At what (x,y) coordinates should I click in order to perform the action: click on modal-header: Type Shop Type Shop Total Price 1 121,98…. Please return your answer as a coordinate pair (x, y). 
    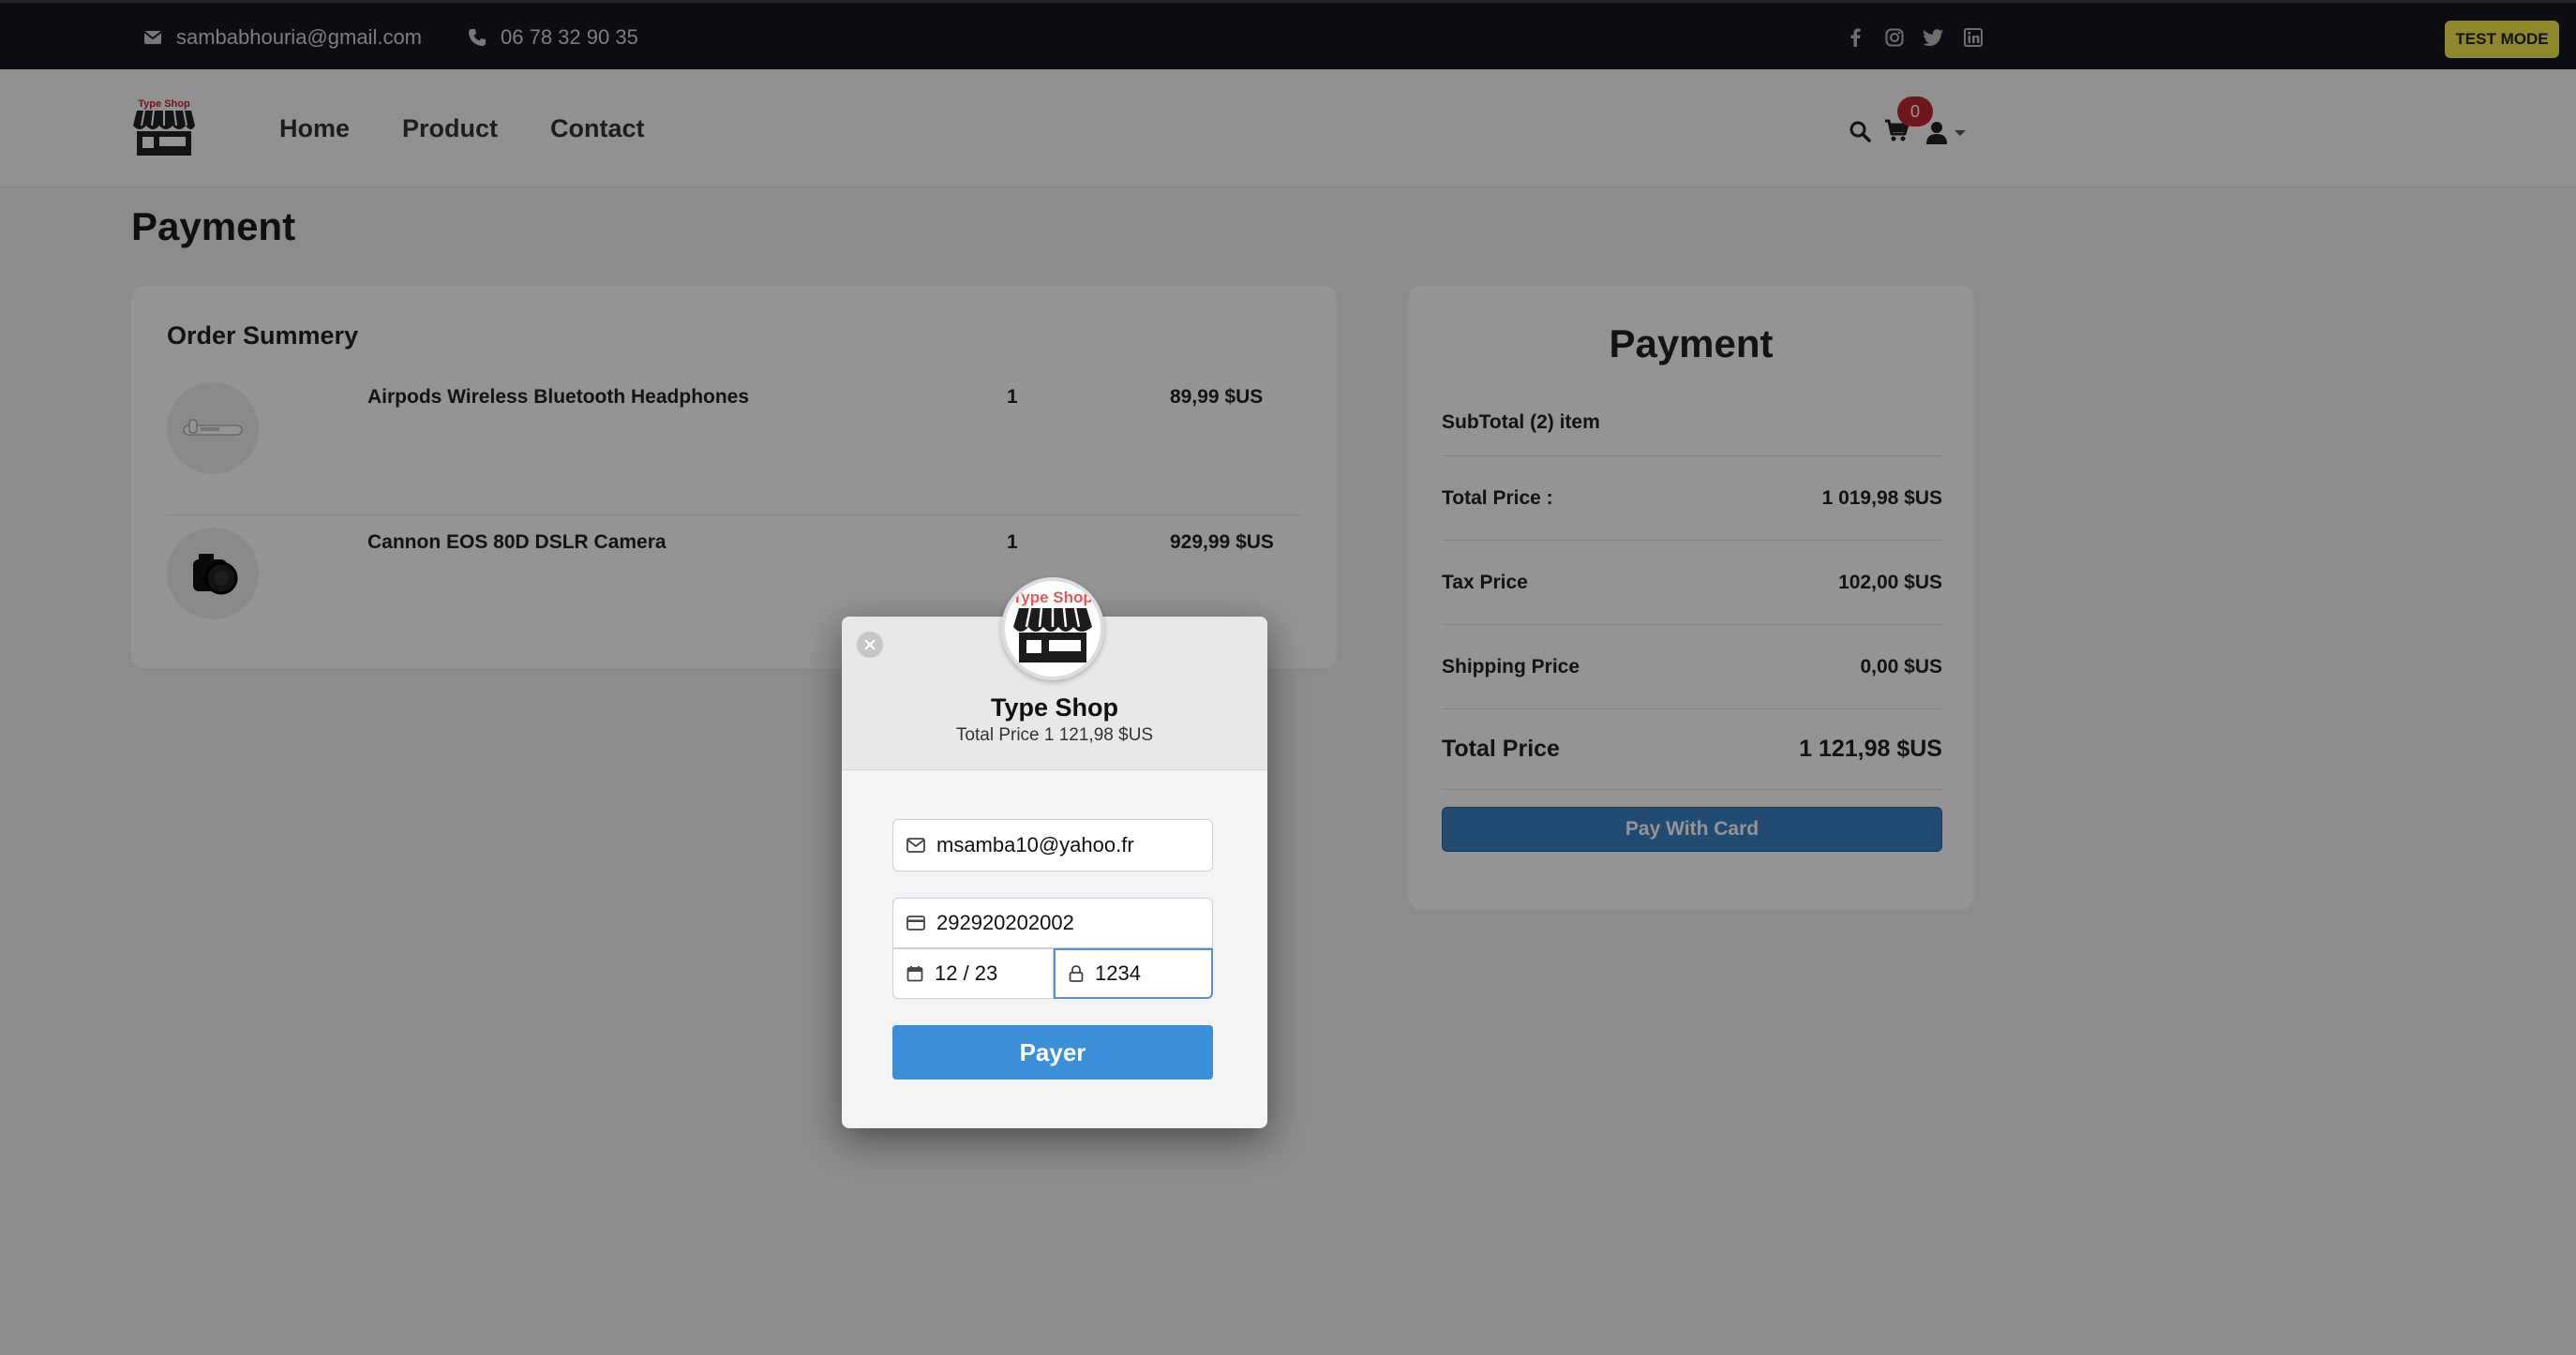
    Looking at the image, I should click on (1055, 673).